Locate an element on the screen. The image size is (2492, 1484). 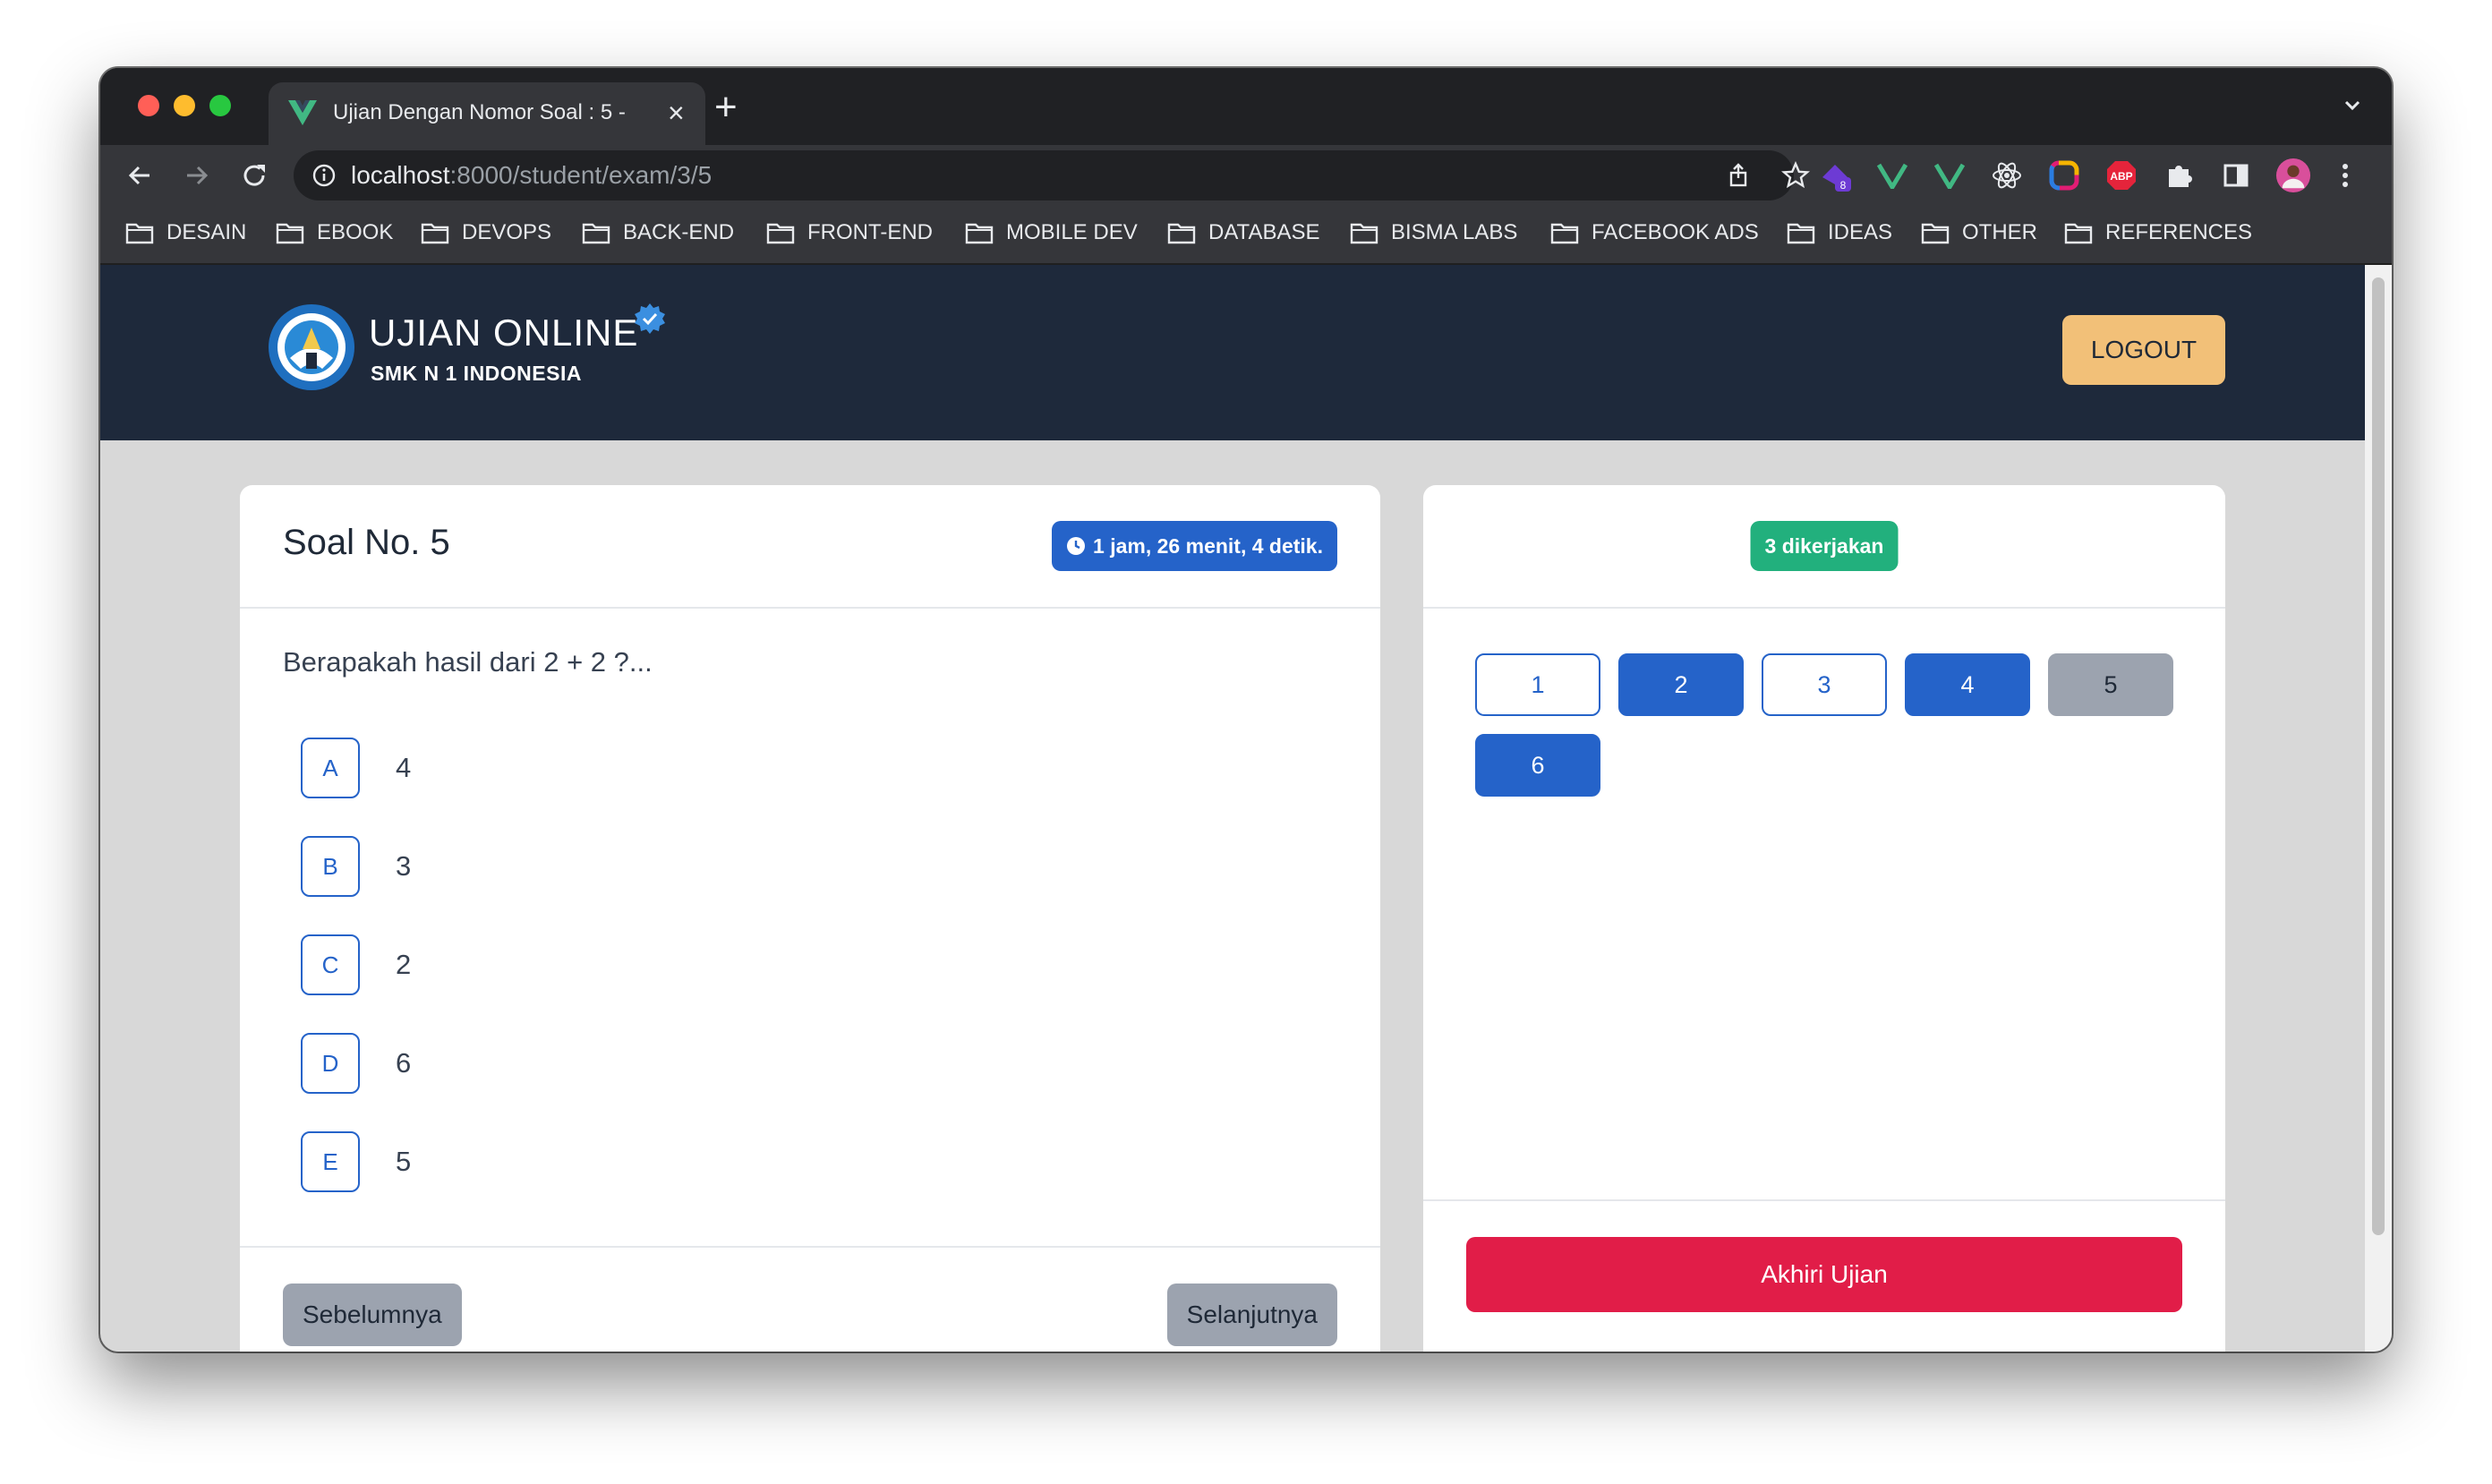
extensions-puzzle-icon is located at coordinates (2179, 175).